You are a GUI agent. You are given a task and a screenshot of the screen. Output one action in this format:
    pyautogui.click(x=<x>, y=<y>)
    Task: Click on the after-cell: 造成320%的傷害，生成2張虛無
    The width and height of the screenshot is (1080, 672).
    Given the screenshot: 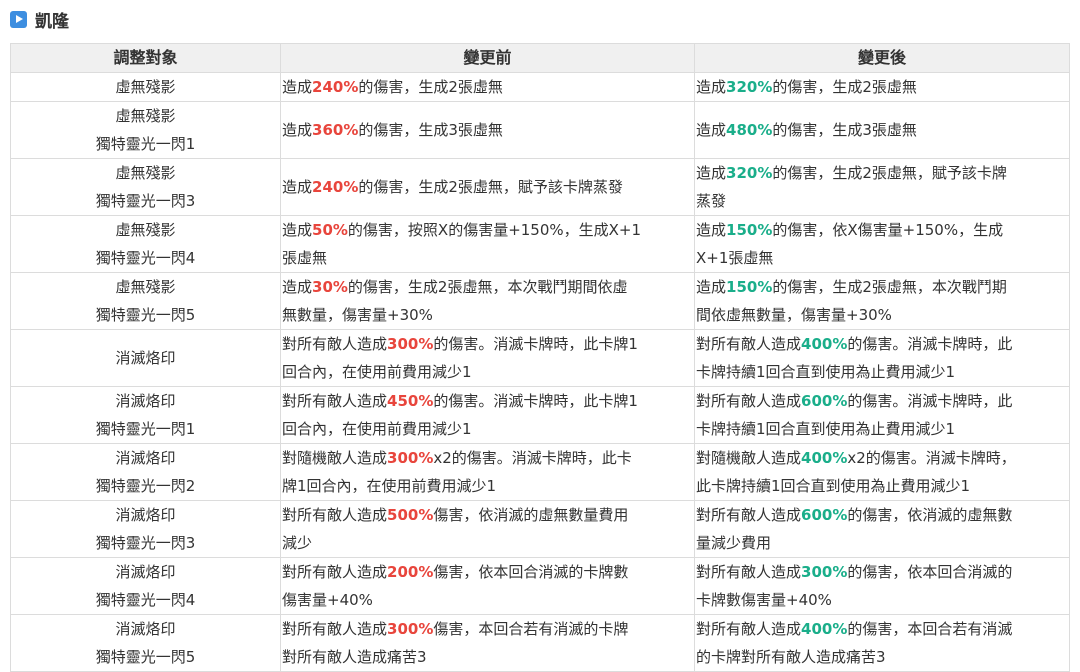 What is the action you would take?
    pyautogui.click(x=882, y=87)
    